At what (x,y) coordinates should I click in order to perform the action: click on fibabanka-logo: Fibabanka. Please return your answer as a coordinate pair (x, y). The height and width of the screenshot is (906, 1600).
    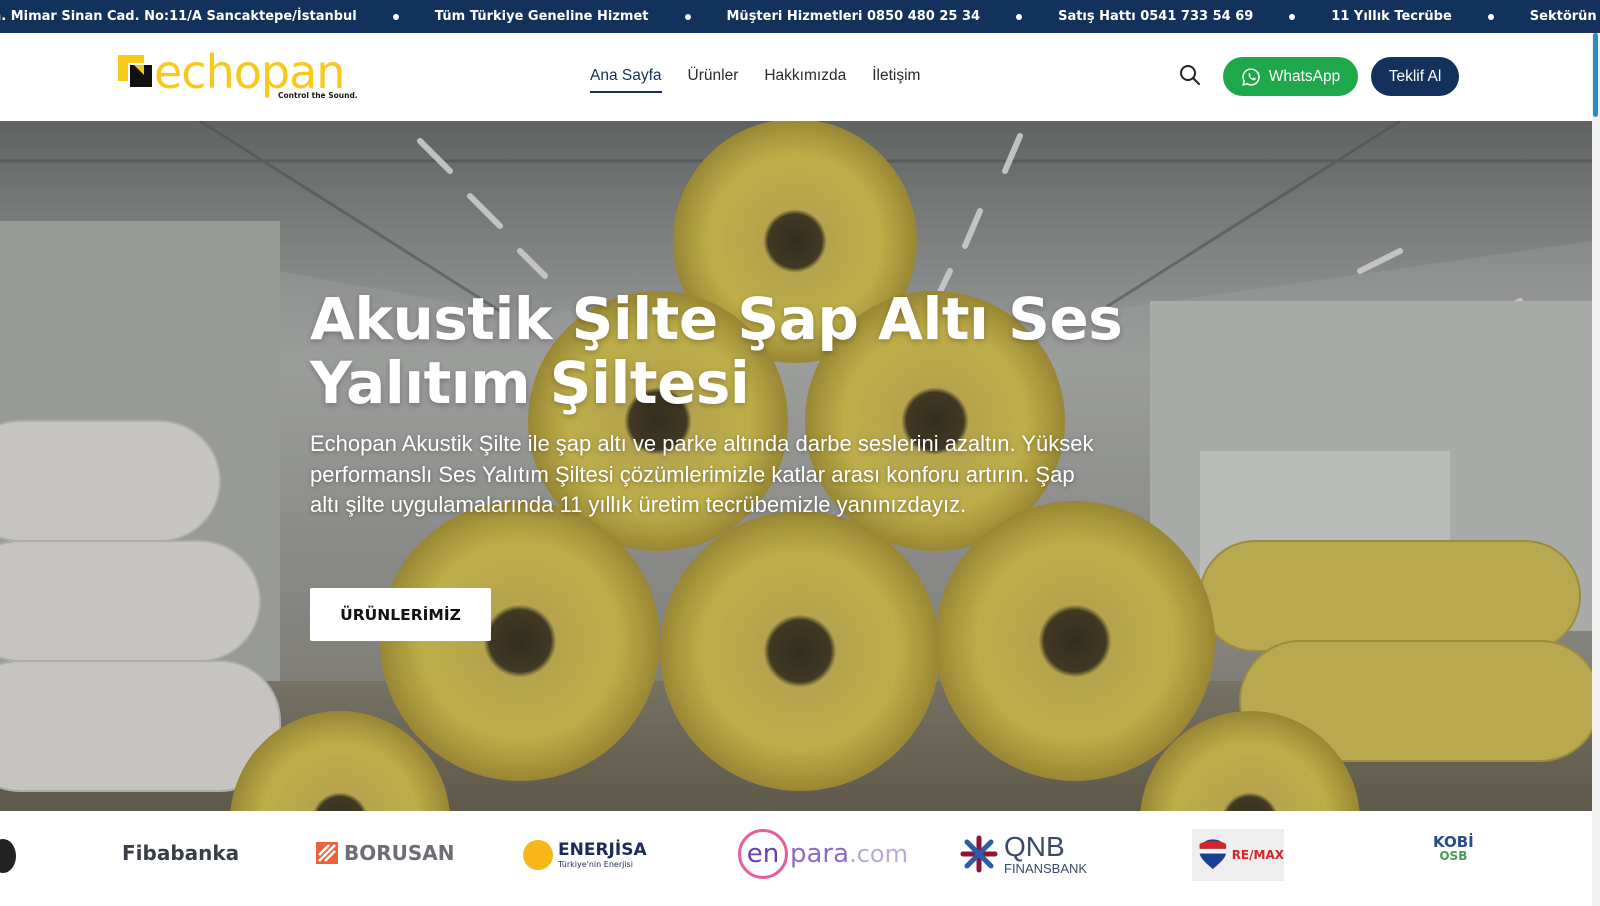
    Looking at the image, I should click on (180, 853).